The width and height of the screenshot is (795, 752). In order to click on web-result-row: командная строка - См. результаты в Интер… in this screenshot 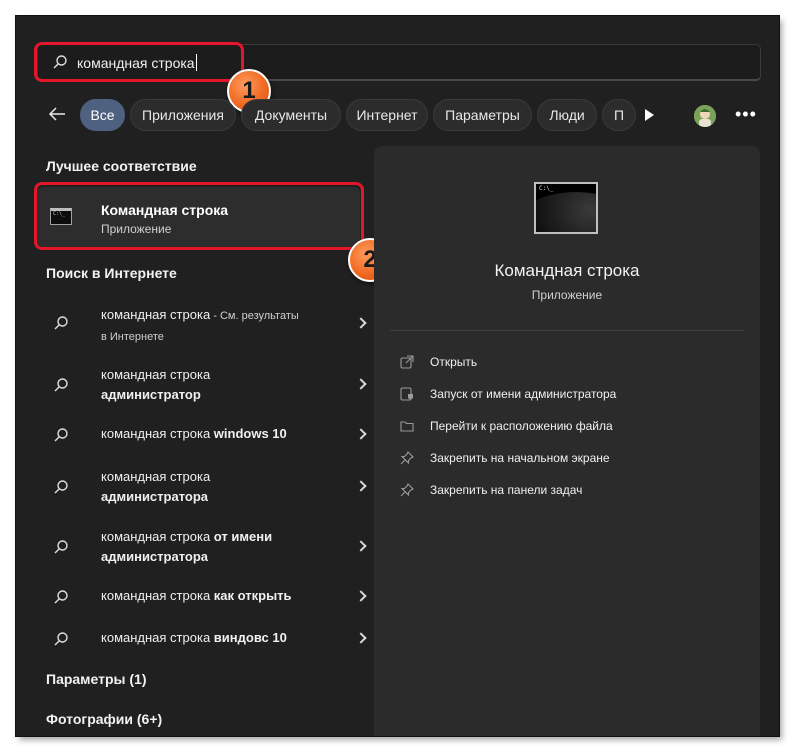, I will do `click(202, 329)`.